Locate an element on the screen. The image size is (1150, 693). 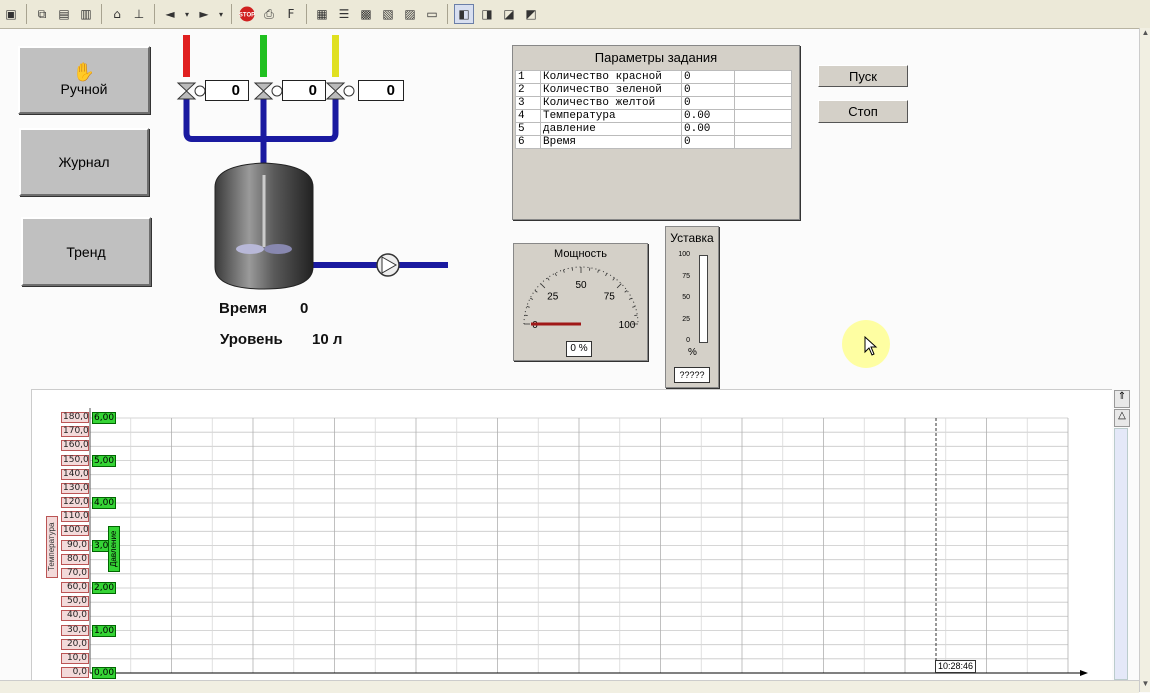
gauge-tick-label: 75 is located at coordinates (610, 297).